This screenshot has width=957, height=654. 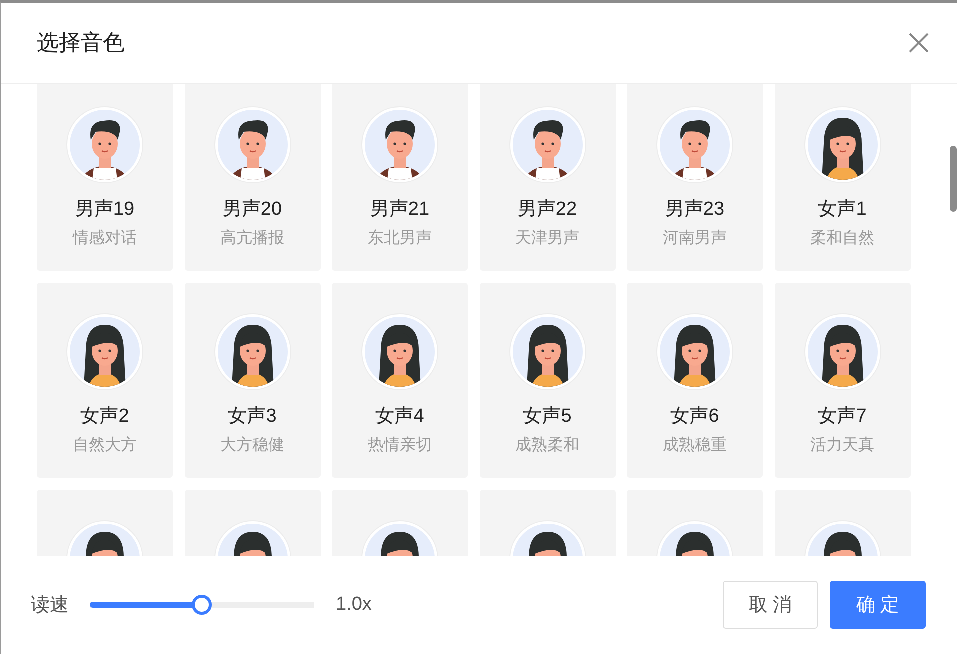 What do you see at coordinates (770, 605) in the screenshot?
I see `cancel-button: 取 消` at bounding box center [770, 605].